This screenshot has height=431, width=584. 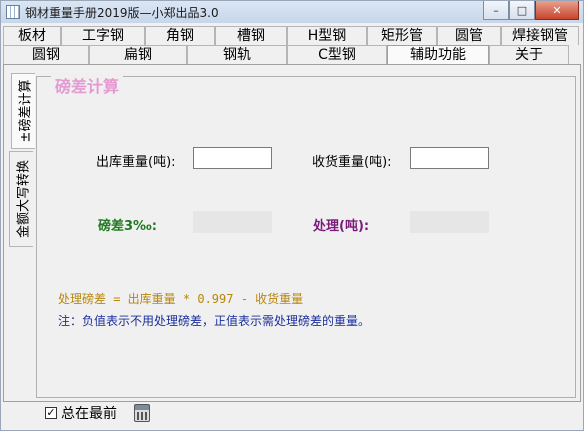 I want to click on tab-rail: 钢轨, so click(x=237, y=54).